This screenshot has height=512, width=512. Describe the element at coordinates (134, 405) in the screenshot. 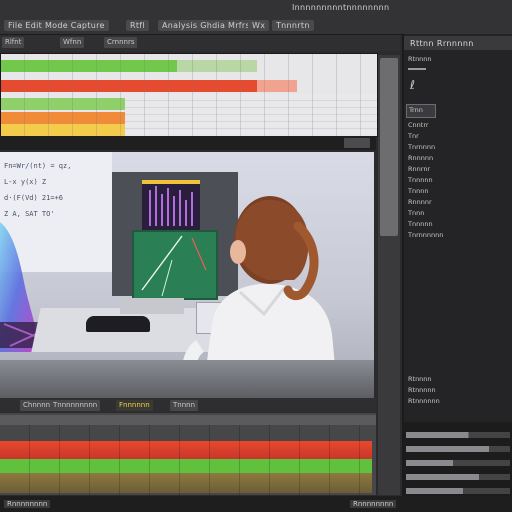

I see `timeline-button-3: Fnnnnnn` at that location.